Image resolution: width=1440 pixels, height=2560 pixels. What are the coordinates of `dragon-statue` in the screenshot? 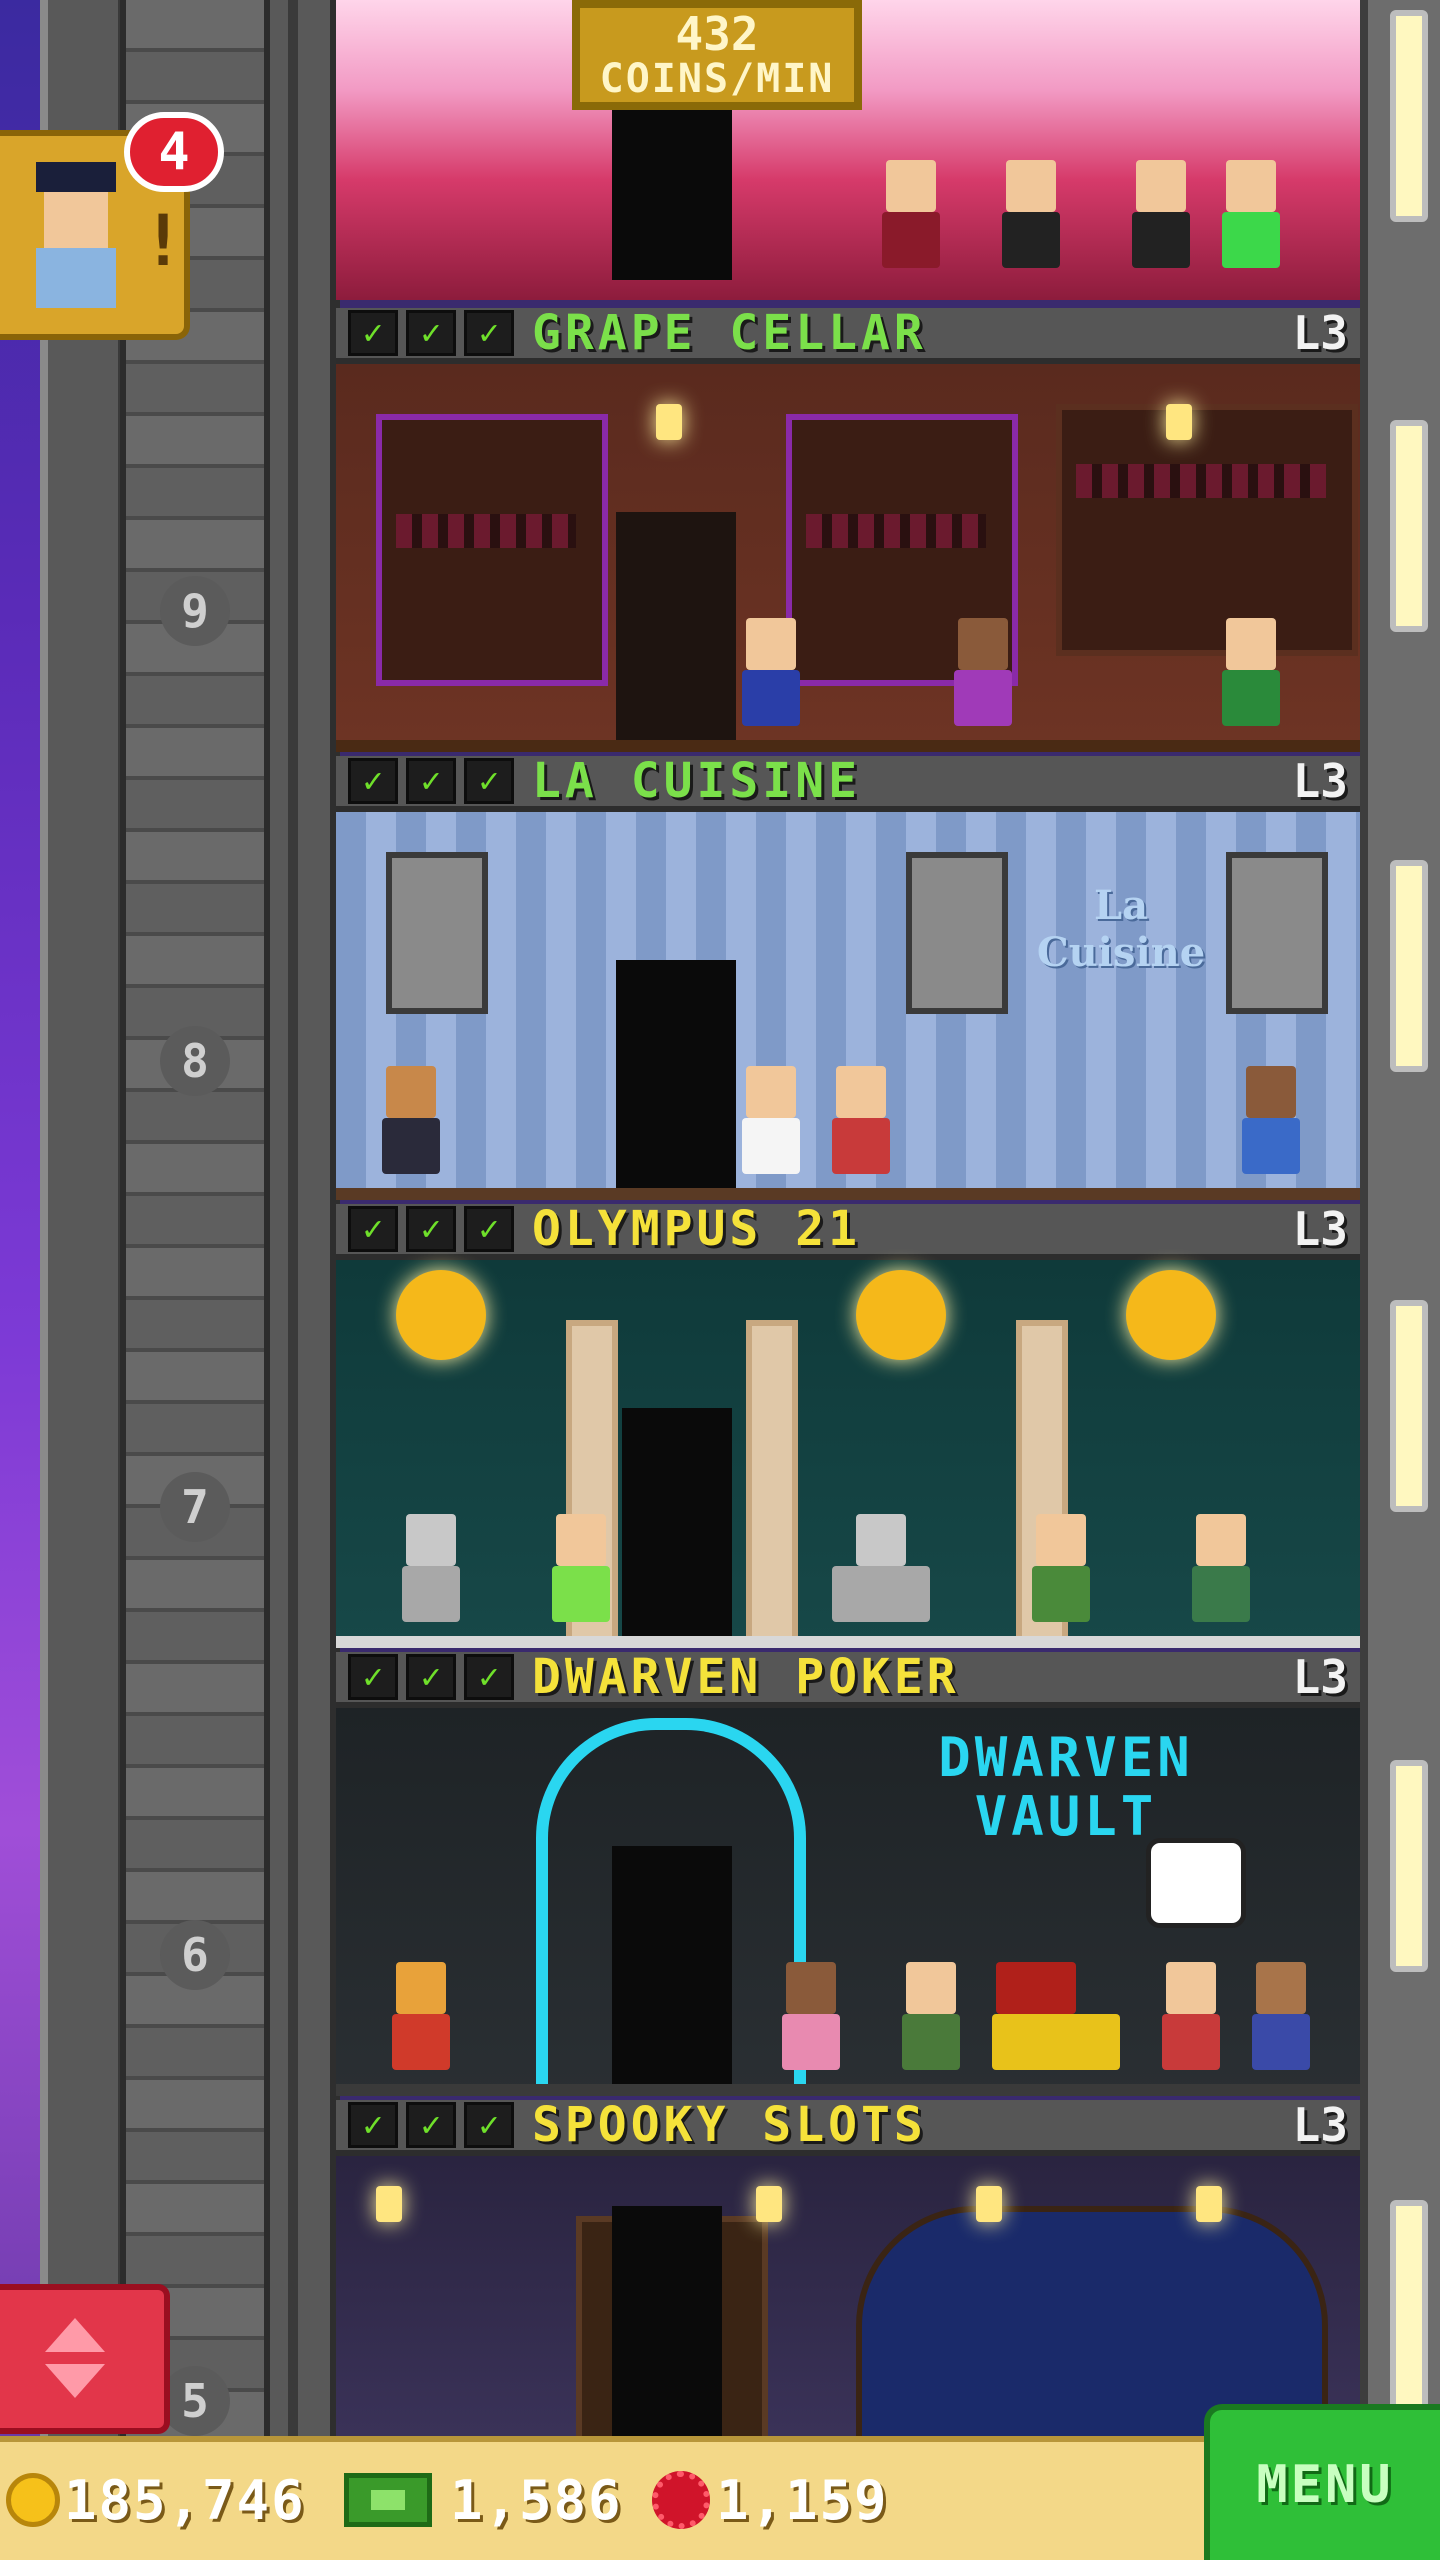 It's located at (1056, 2022).